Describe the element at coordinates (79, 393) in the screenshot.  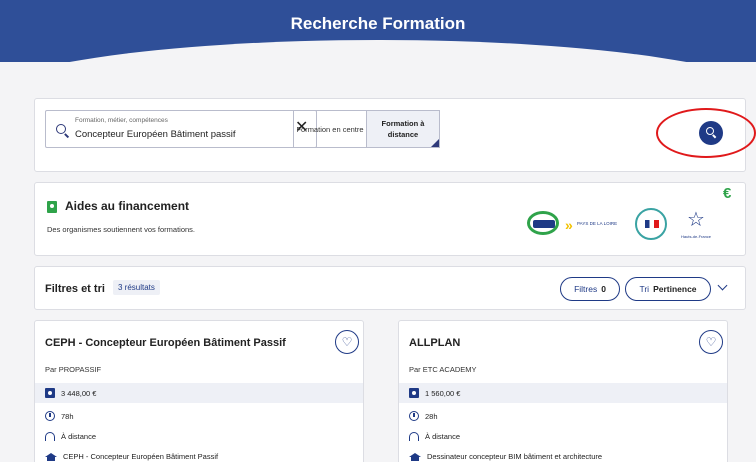
I see `result-price: 3 448,00 €` at that location.